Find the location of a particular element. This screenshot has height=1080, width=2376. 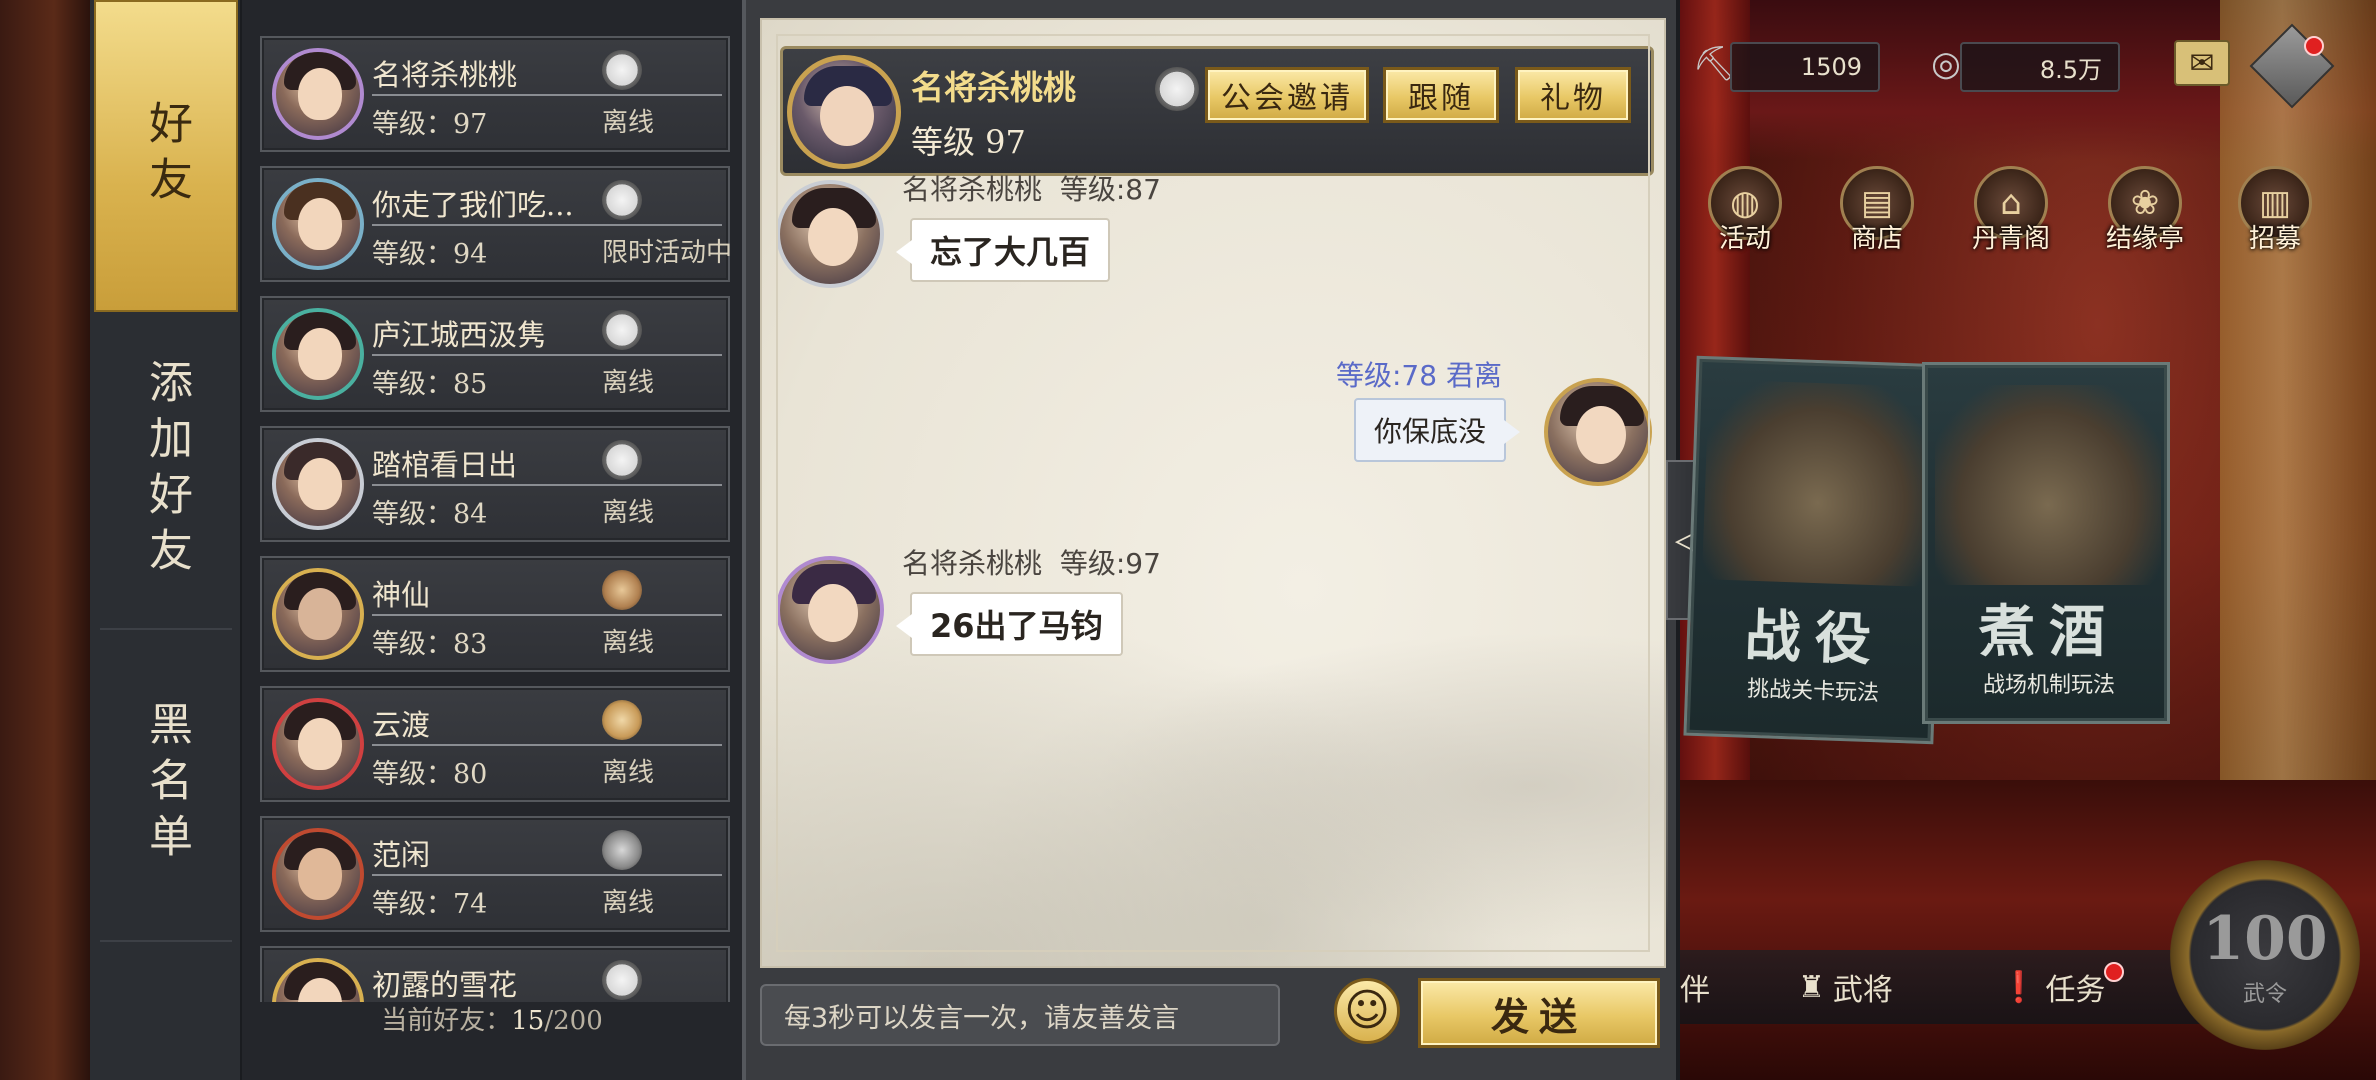

tab-friends: 好友 is located at coordinates (166, 156).